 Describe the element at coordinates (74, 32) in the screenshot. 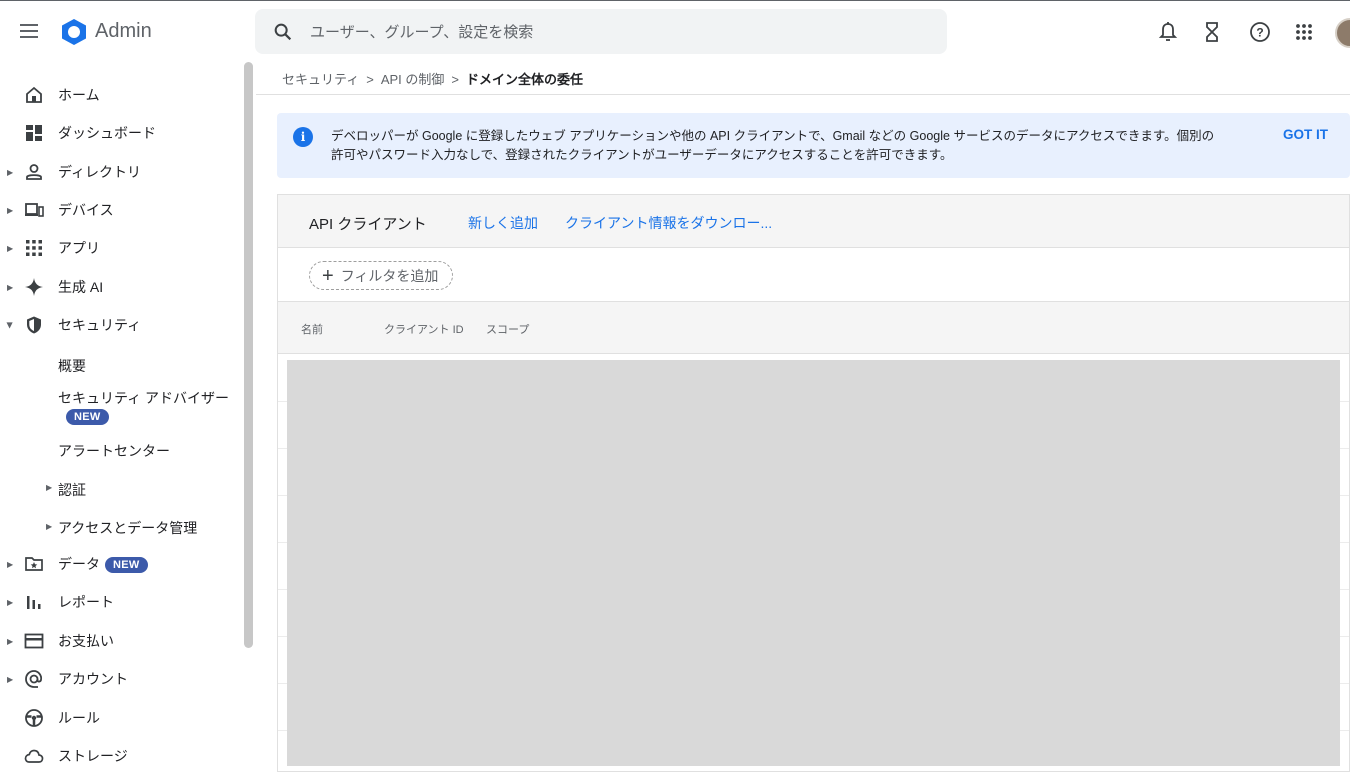

I see `admin-logo-icon` at that location.